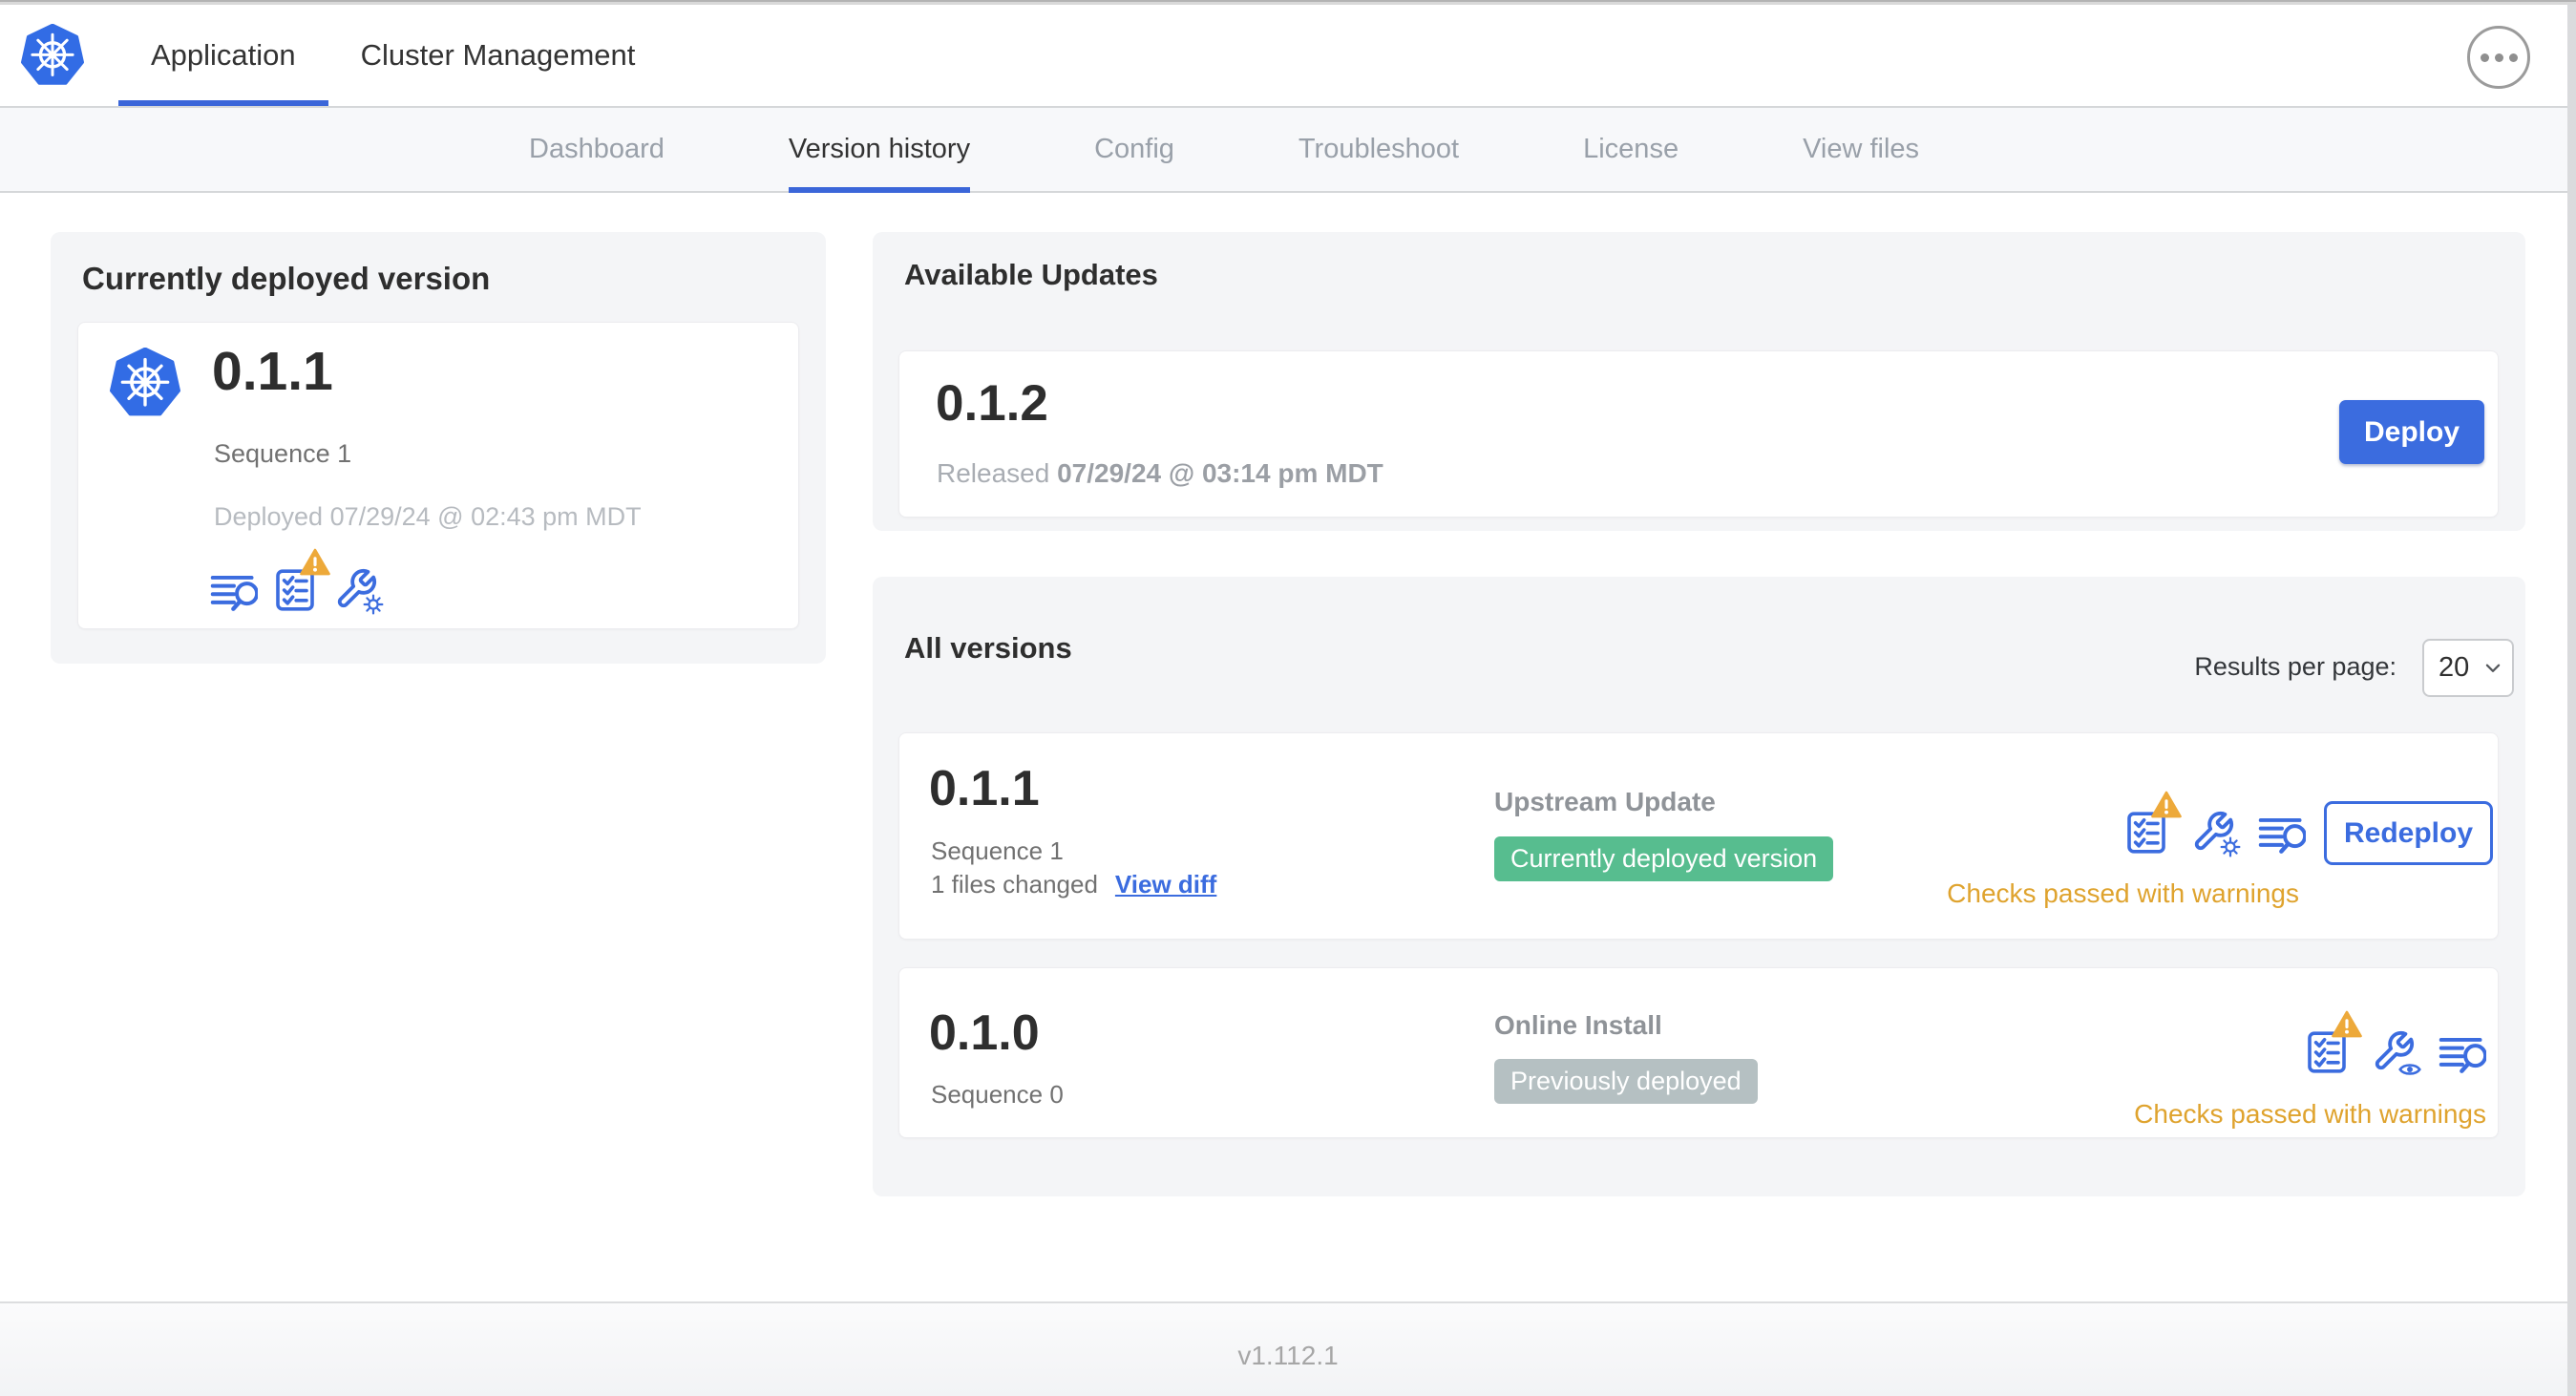 The image size is (2576, 1396). What do you see at coordinates (997, 850) in the screenshot?
I see `row-sequence: Sequence 1` at bounding box center [997, 850].